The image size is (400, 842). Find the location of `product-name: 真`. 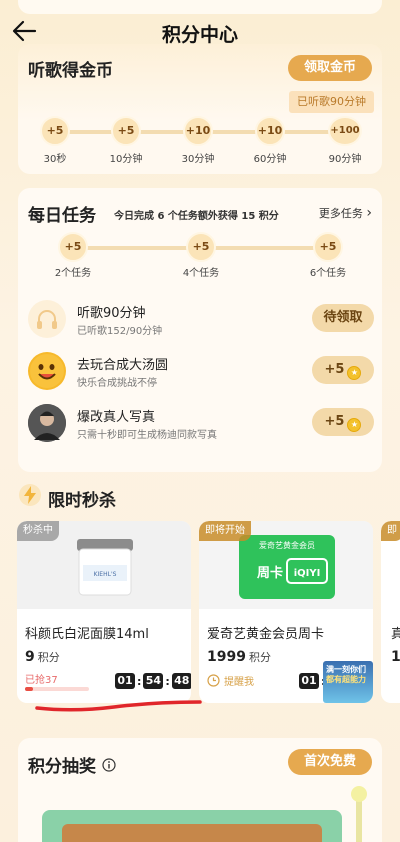

product-name: 真 is located at coordinates (395, 634).